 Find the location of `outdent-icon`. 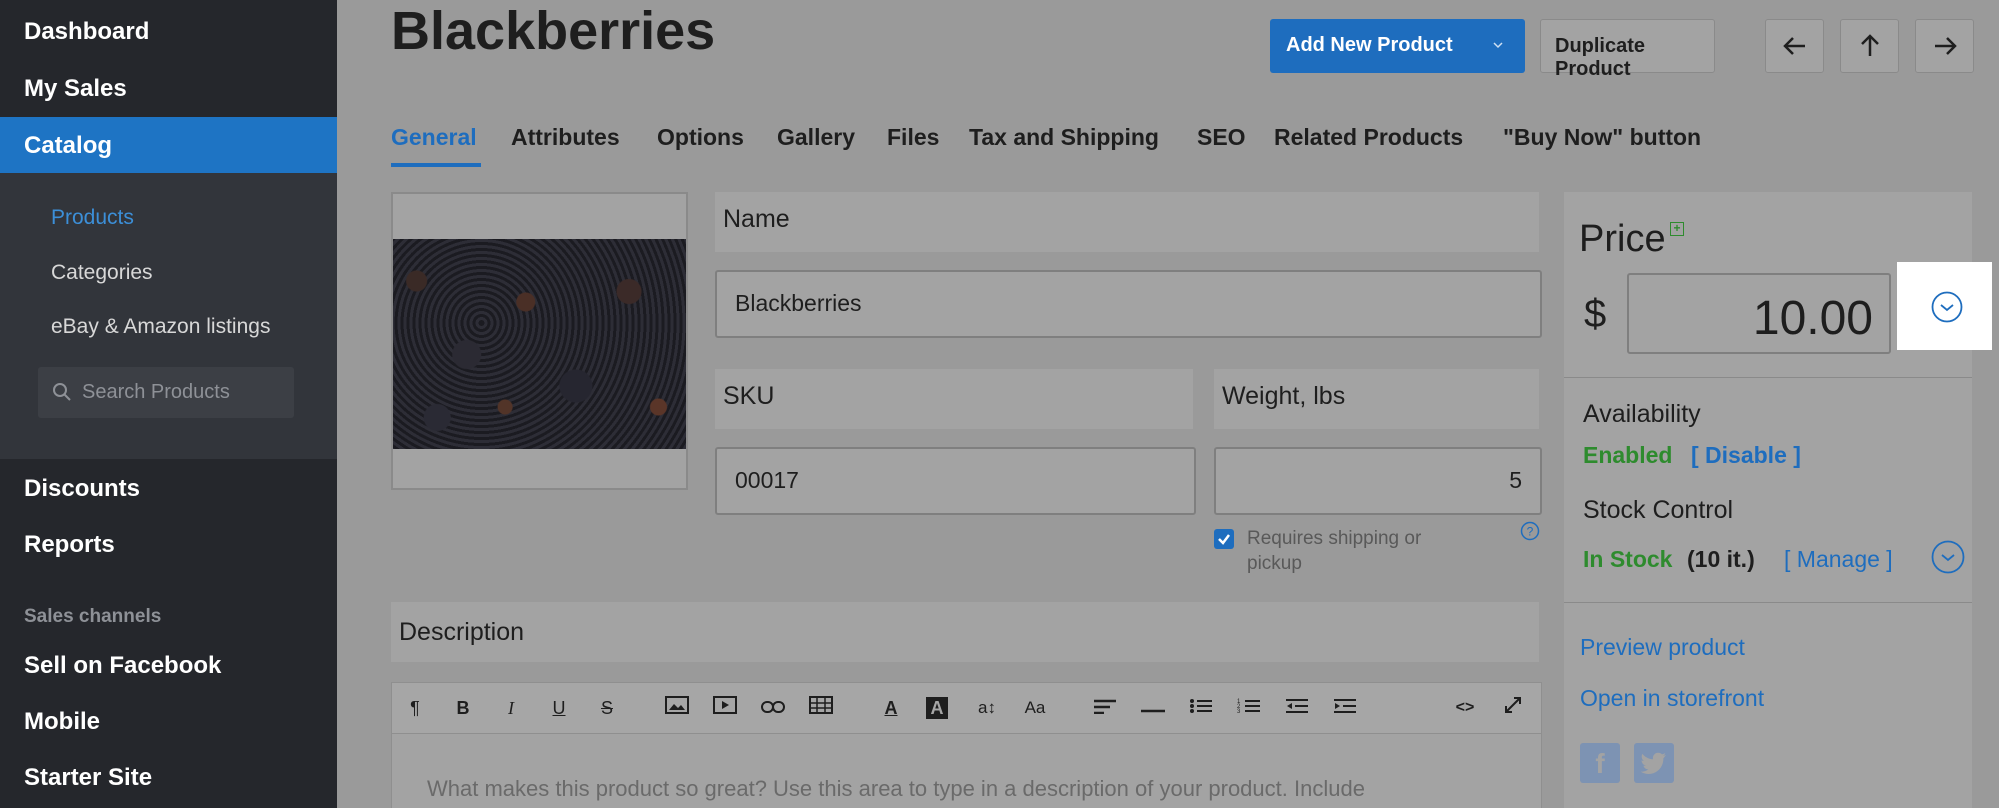

outdent-icon is located at coordinates (1297, 708).